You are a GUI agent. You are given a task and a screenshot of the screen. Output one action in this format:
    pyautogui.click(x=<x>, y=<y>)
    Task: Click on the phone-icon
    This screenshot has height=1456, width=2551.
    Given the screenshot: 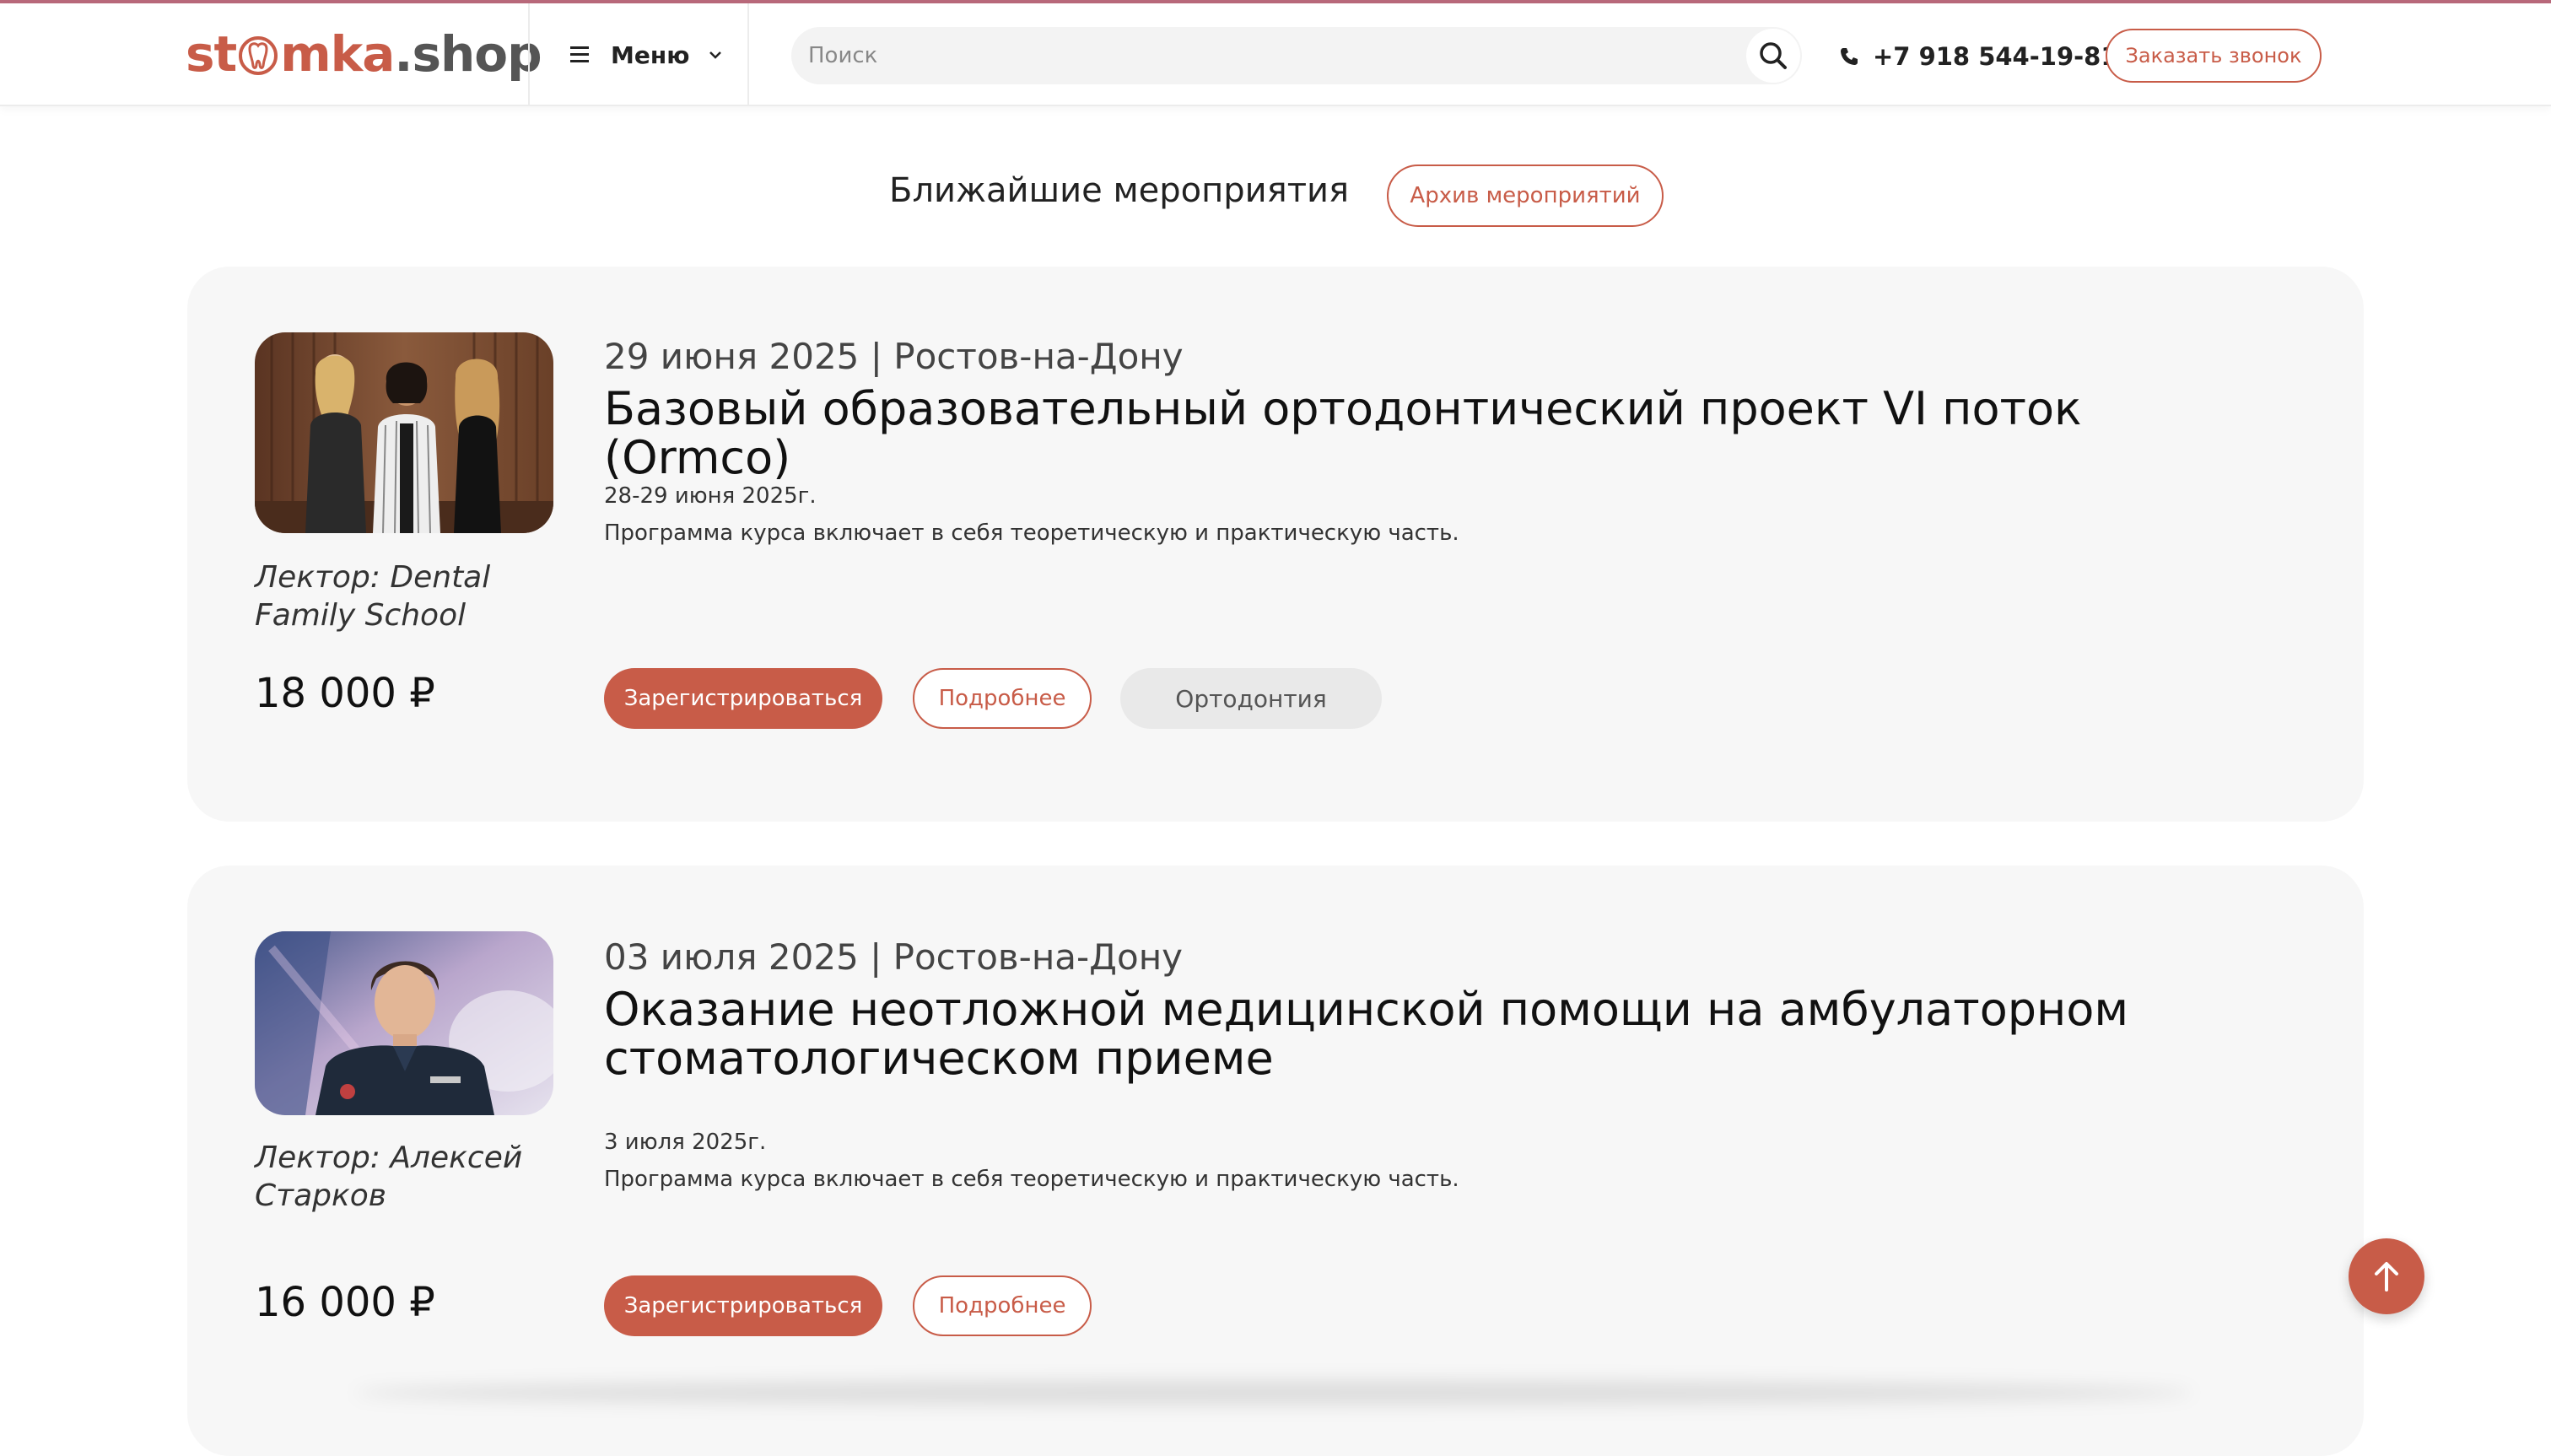 What is the action you would take?
    pyautogui.click(x=1849, y=57)
    